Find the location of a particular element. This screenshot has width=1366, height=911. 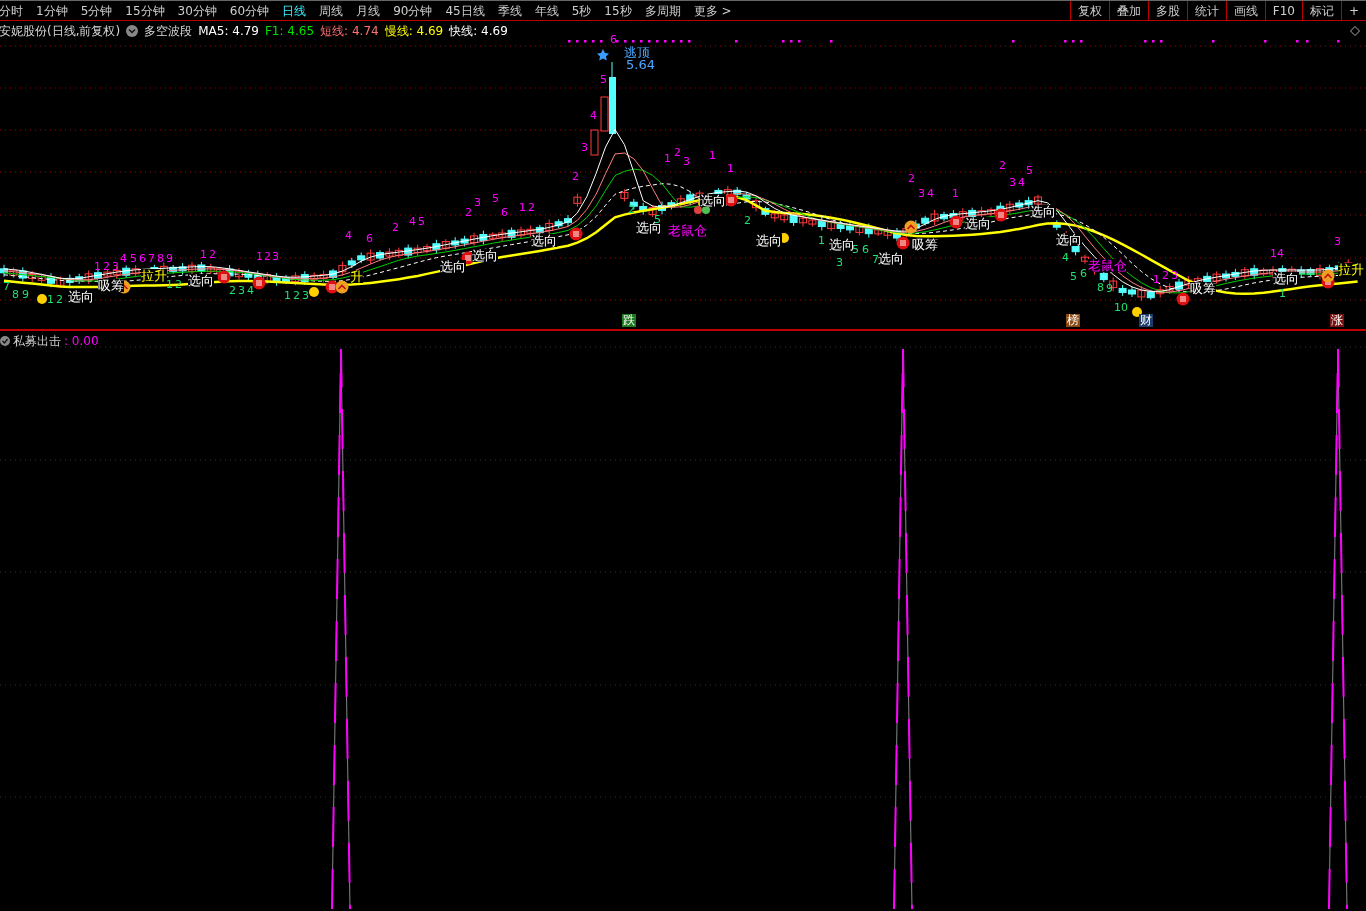

tool-button: + is located at coordinates (1353, 10).